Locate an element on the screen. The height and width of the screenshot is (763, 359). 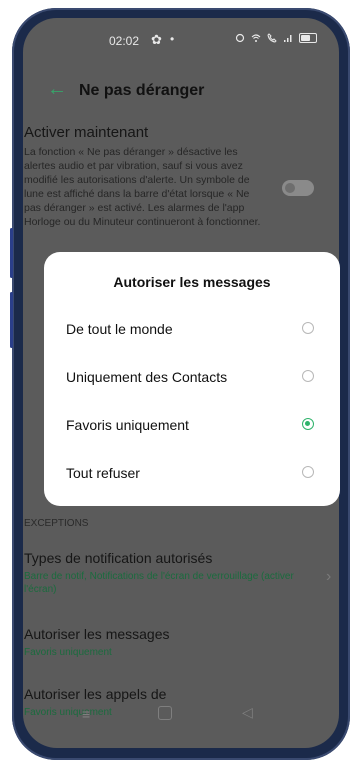
option-favorites: Favoris uniquement is located at coordinates (127, 425).